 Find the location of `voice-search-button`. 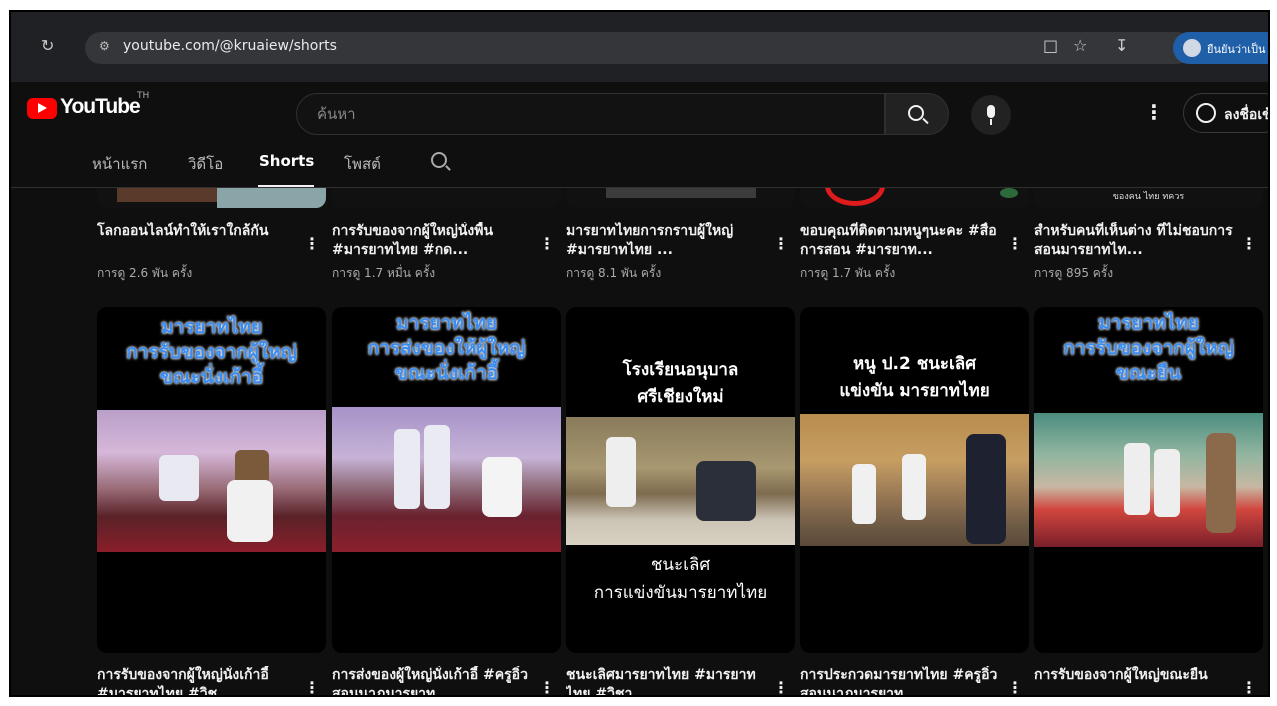

voice-search-button is located at coordinates (991, 115).